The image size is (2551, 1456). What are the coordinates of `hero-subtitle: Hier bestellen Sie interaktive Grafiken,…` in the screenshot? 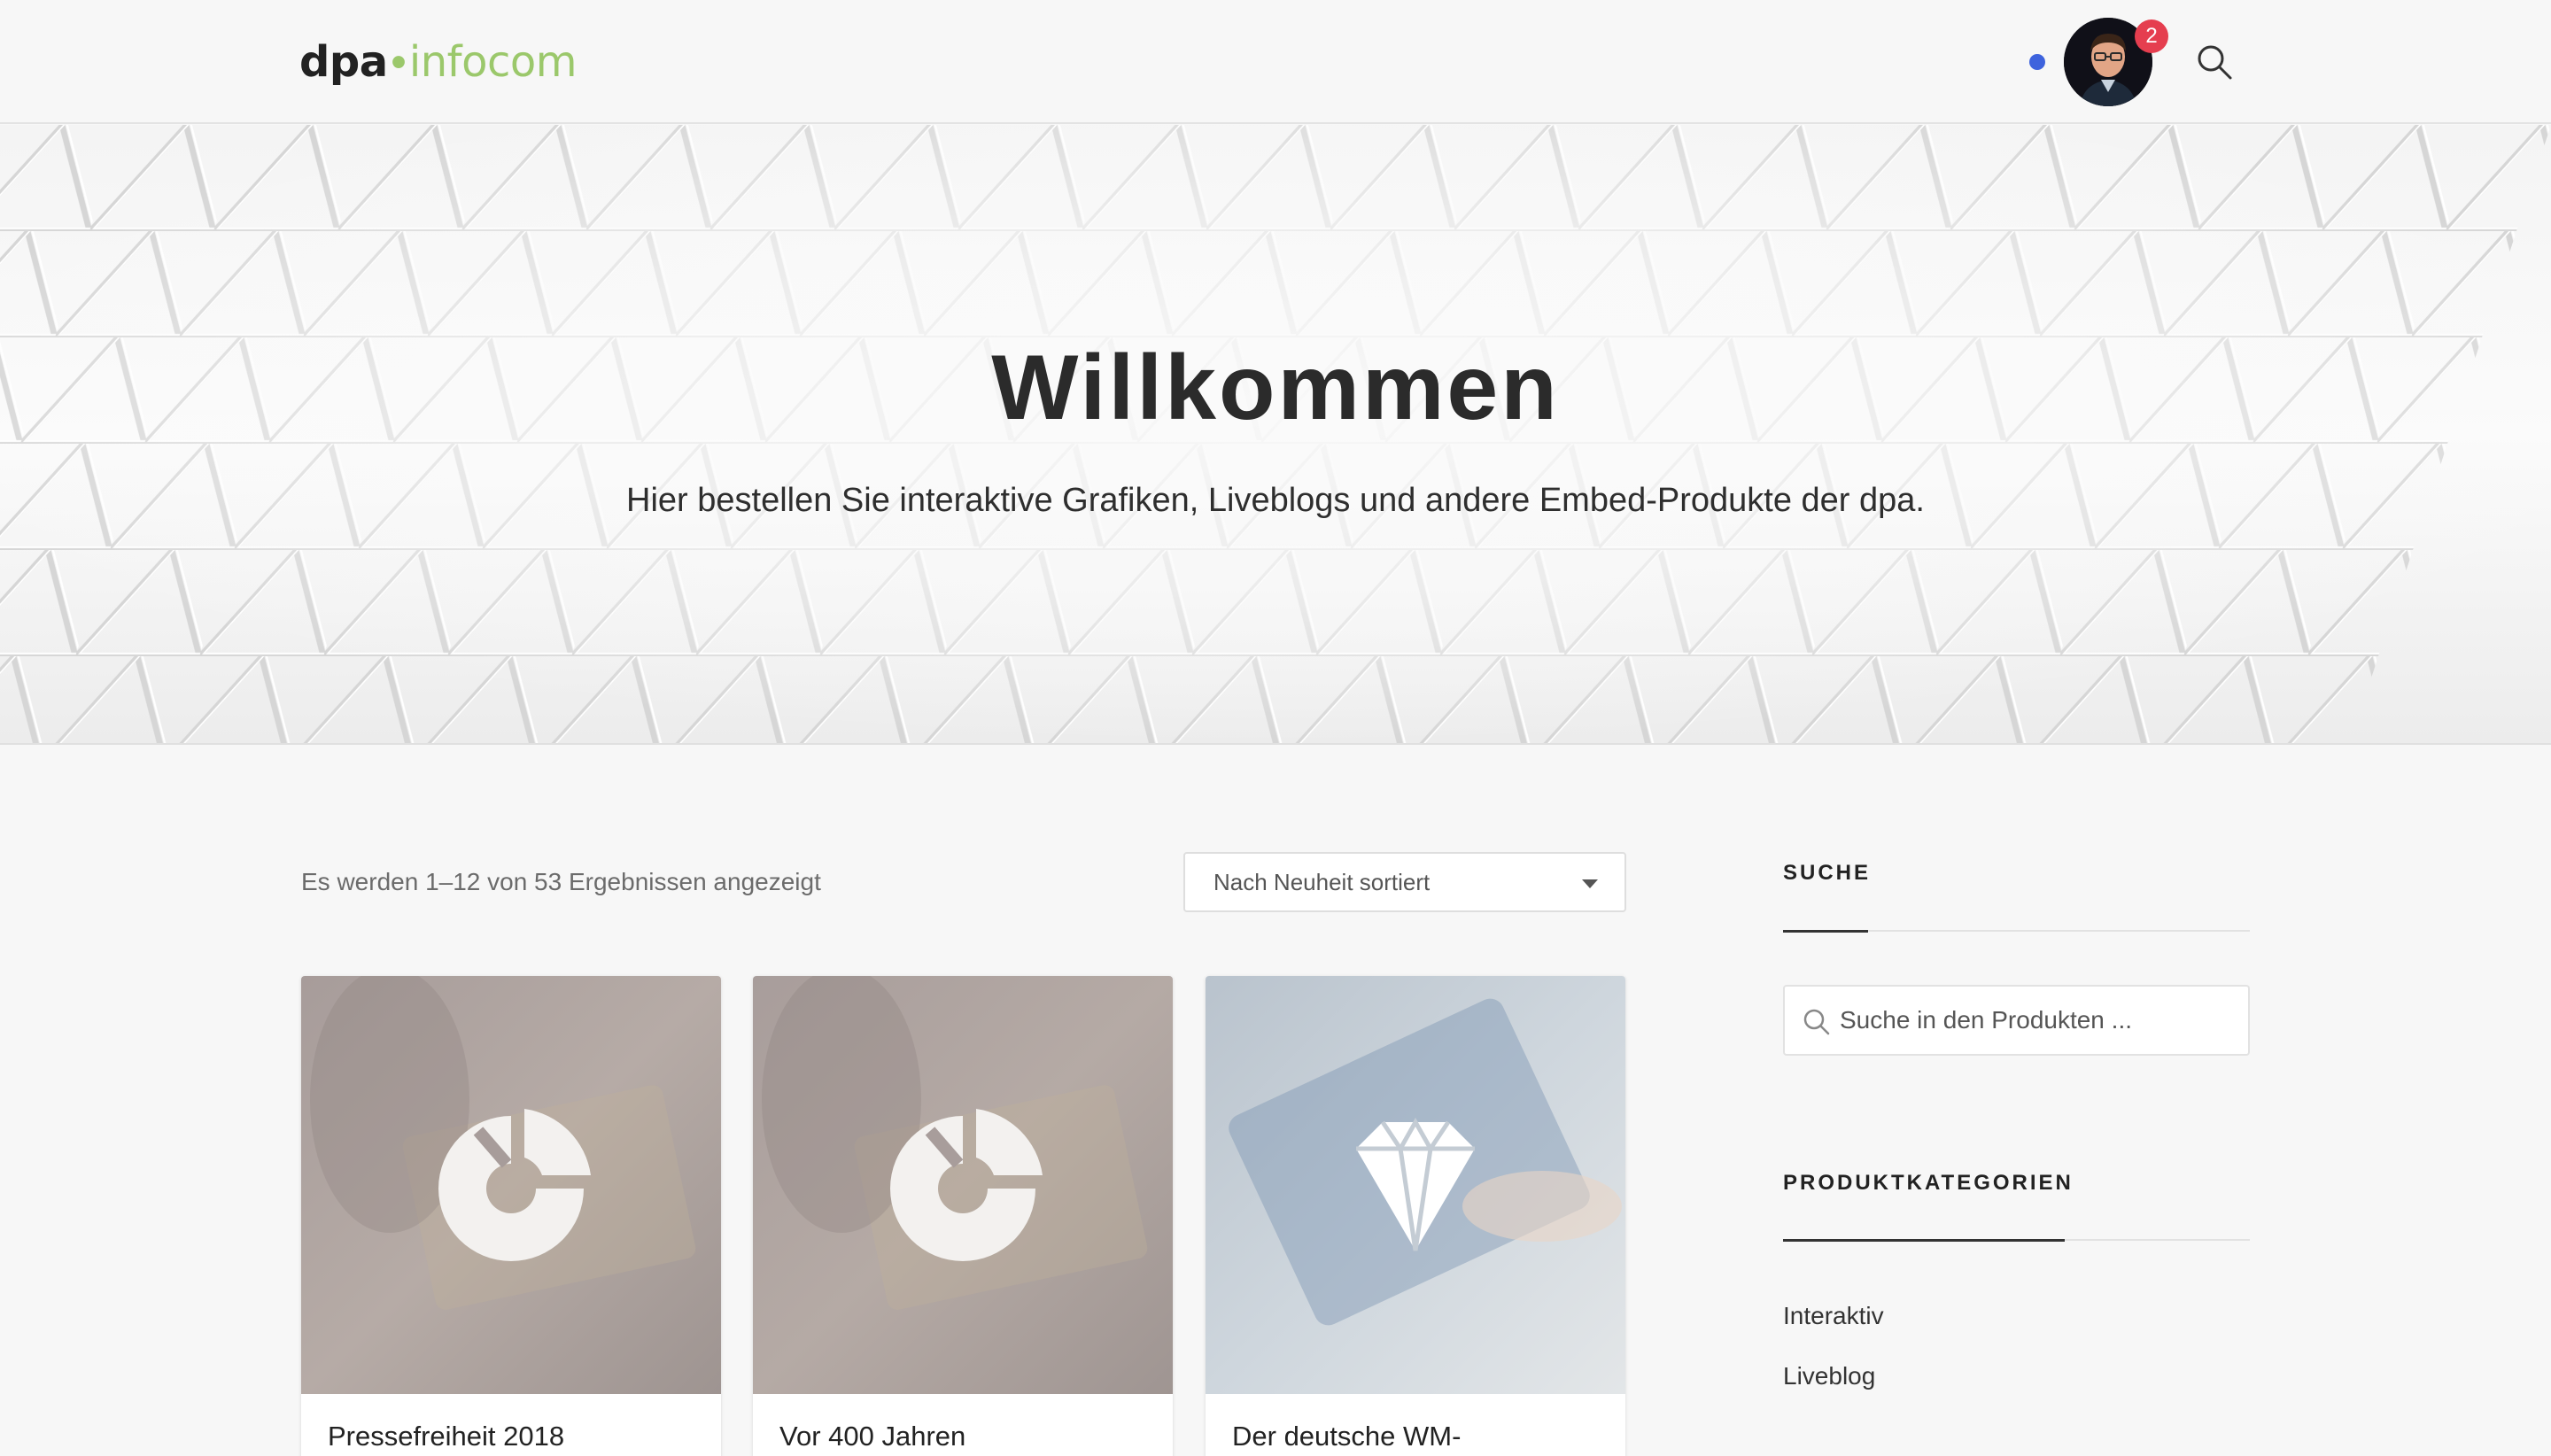 It's located at (1275, 500).